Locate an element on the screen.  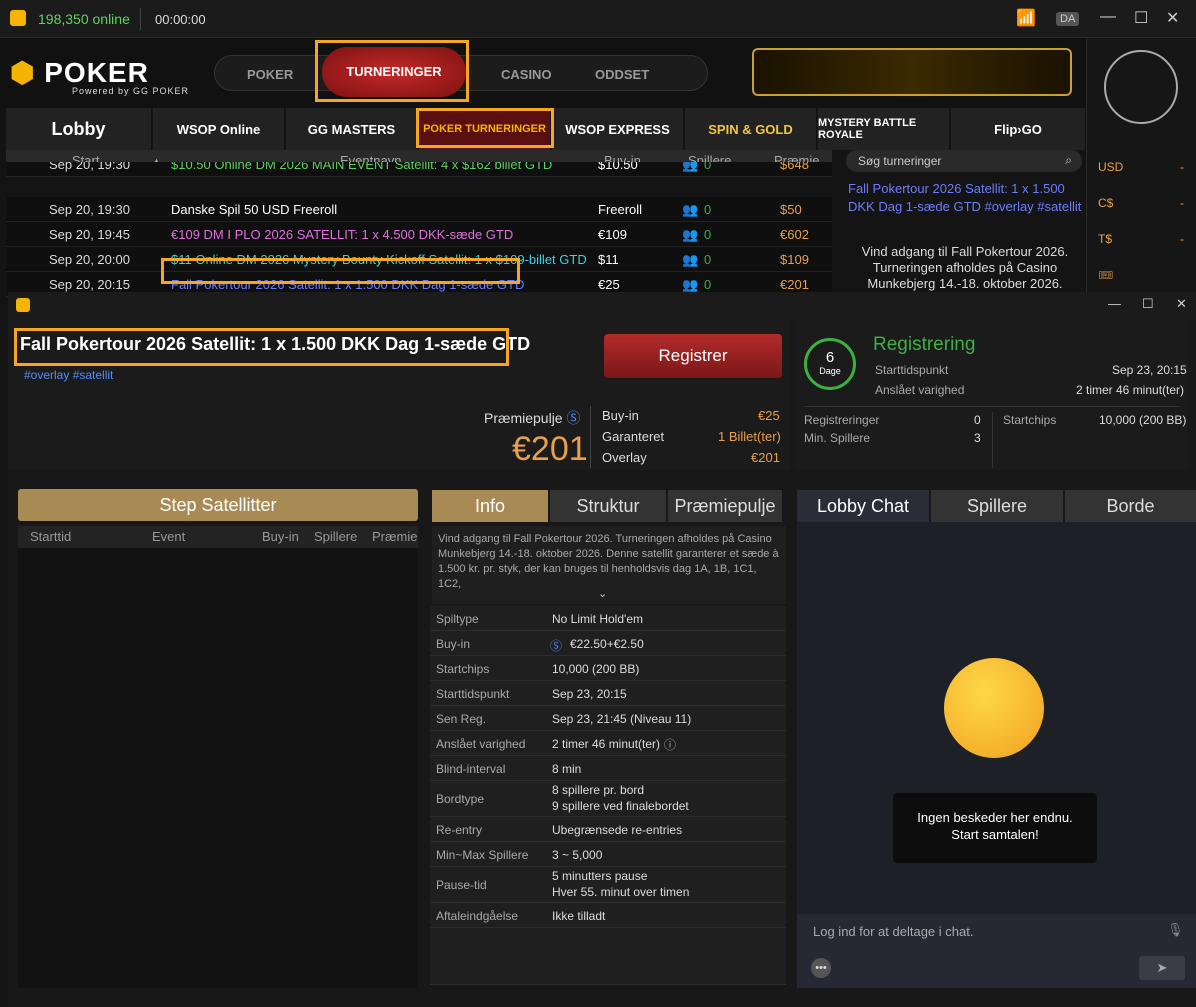
tab-wsop-online: WSOP Online is located at coordinates (219, 129).